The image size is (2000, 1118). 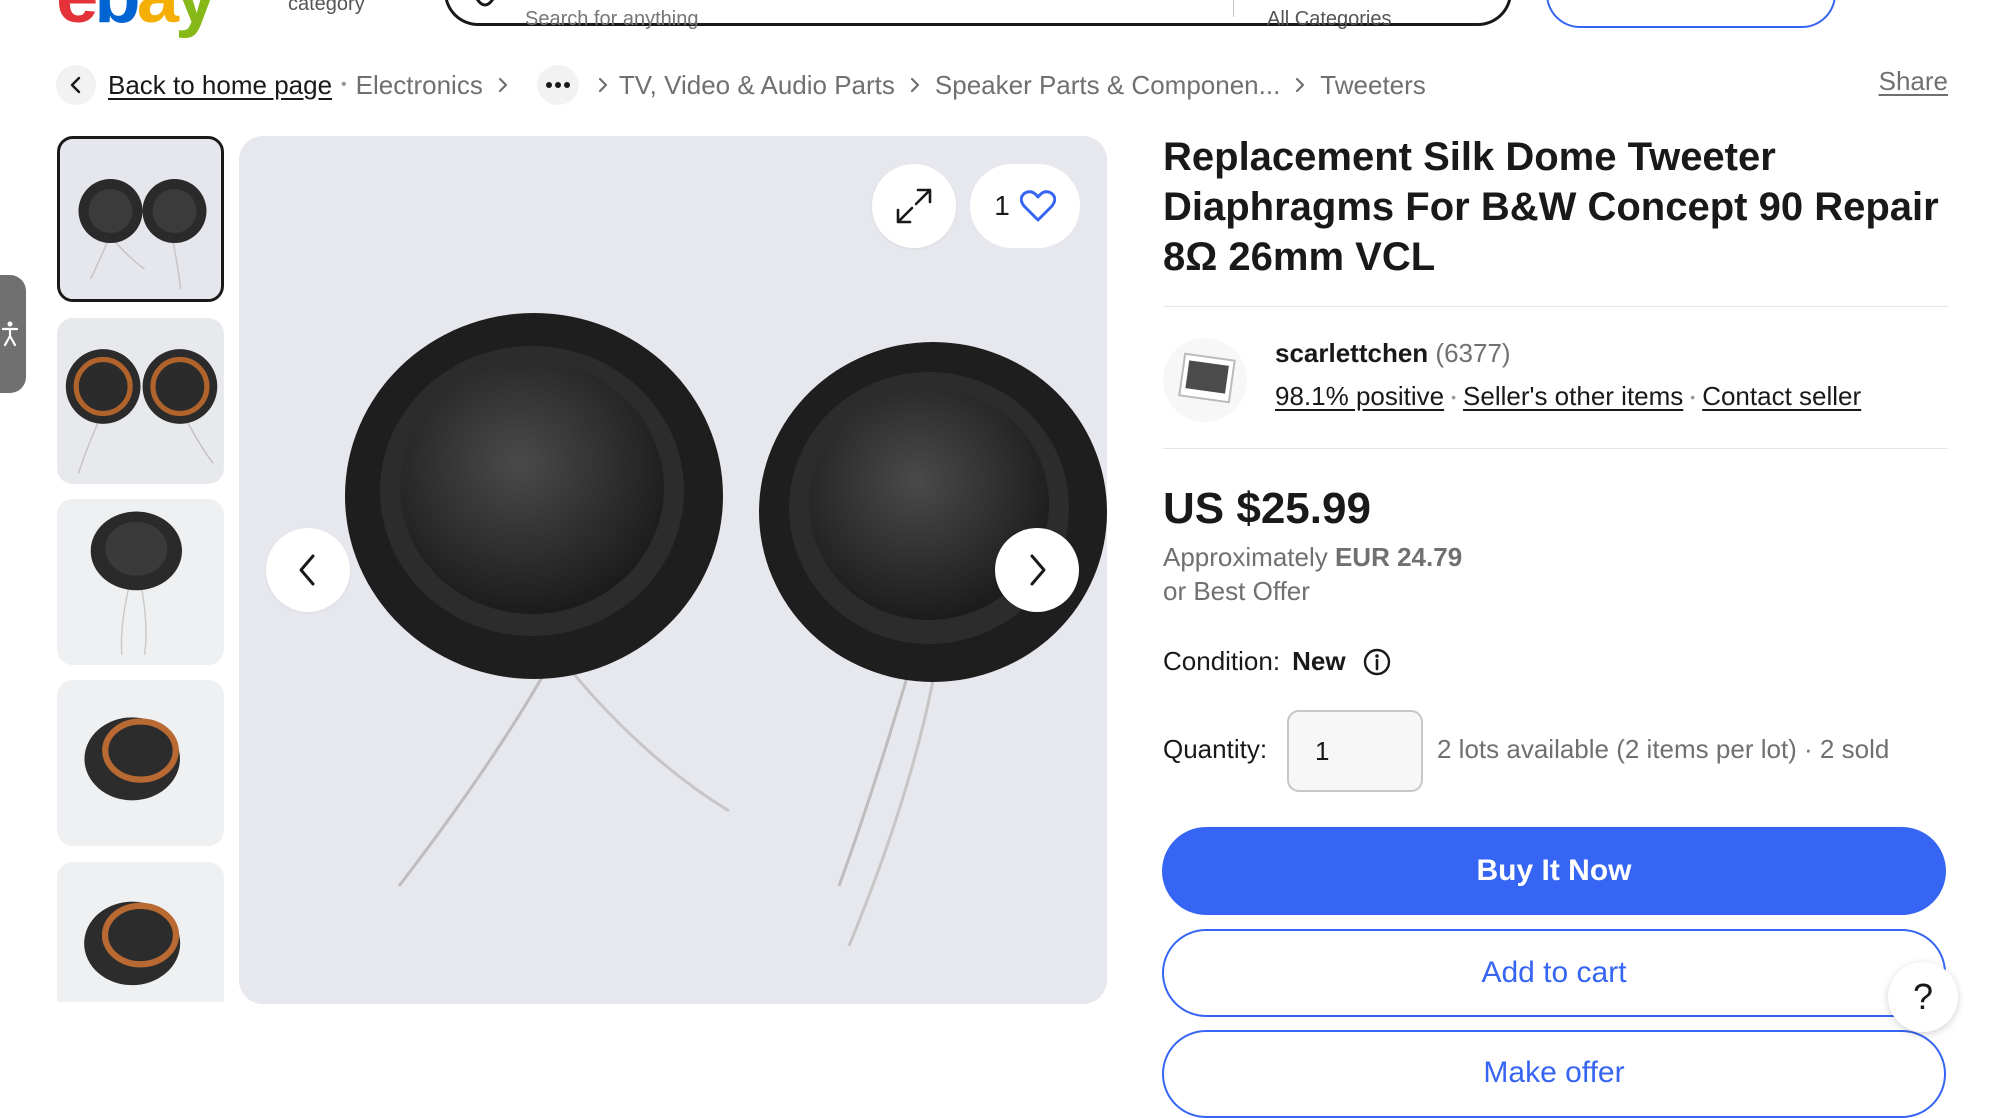 What do you see at coordinates (1554, 1074) in the screenshot?
I see `make-offer-button: Make offer` at bounding box center [1554, 1074].